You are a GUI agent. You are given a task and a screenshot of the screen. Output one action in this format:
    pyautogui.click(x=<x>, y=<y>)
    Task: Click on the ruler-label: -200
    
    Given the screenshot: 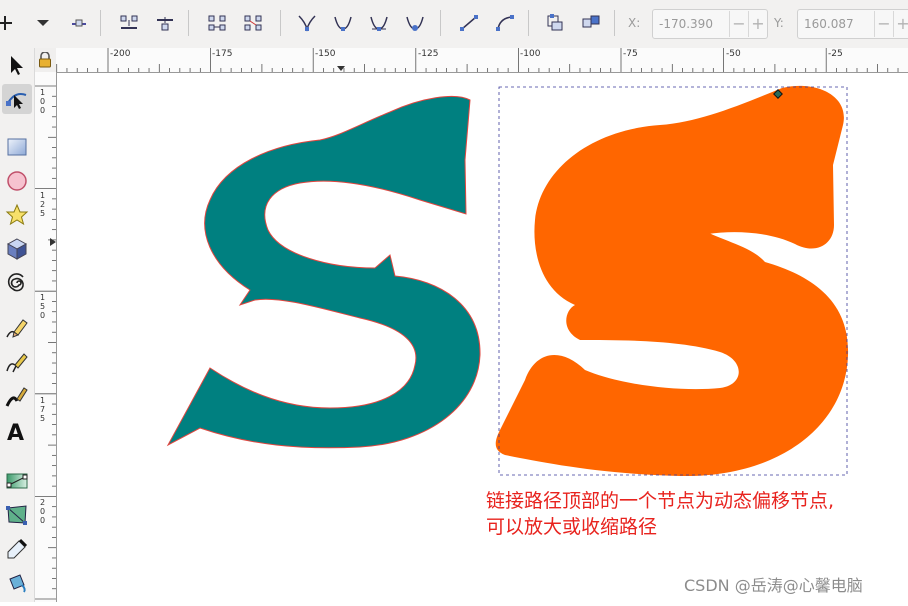 What is the action you would take?
    pyautogui.click(x=120, y=54)
    